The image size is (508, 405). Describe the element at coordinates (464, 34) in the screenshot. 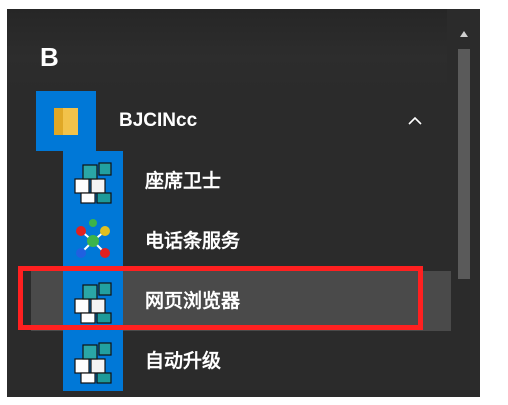

I see `scroll-up-arrow-icon` at that location.